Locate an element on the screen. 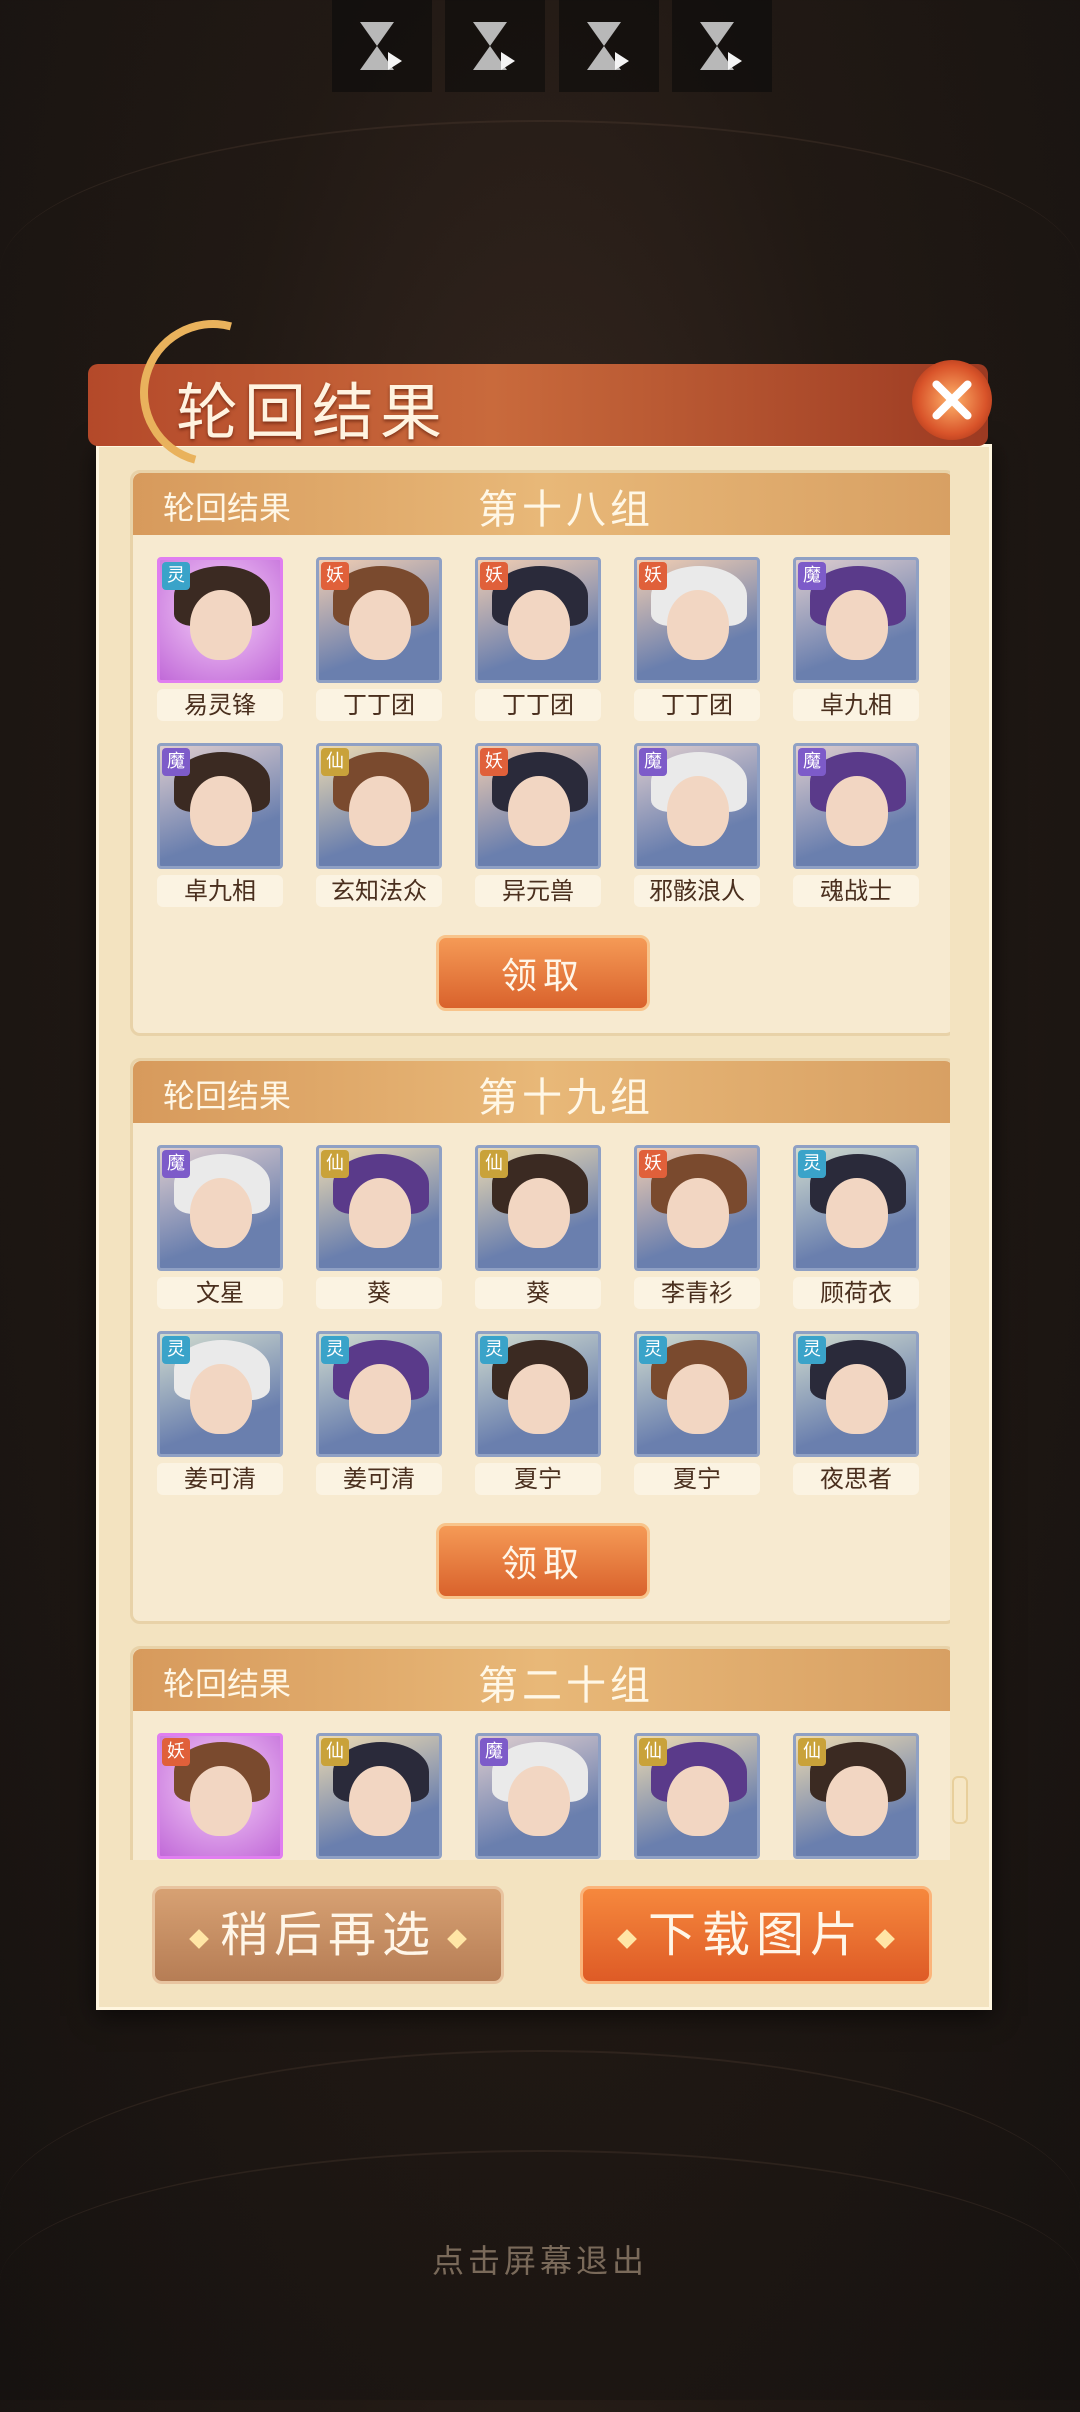  later-button: 稍后再选 is located at coordinates (328, 1935).